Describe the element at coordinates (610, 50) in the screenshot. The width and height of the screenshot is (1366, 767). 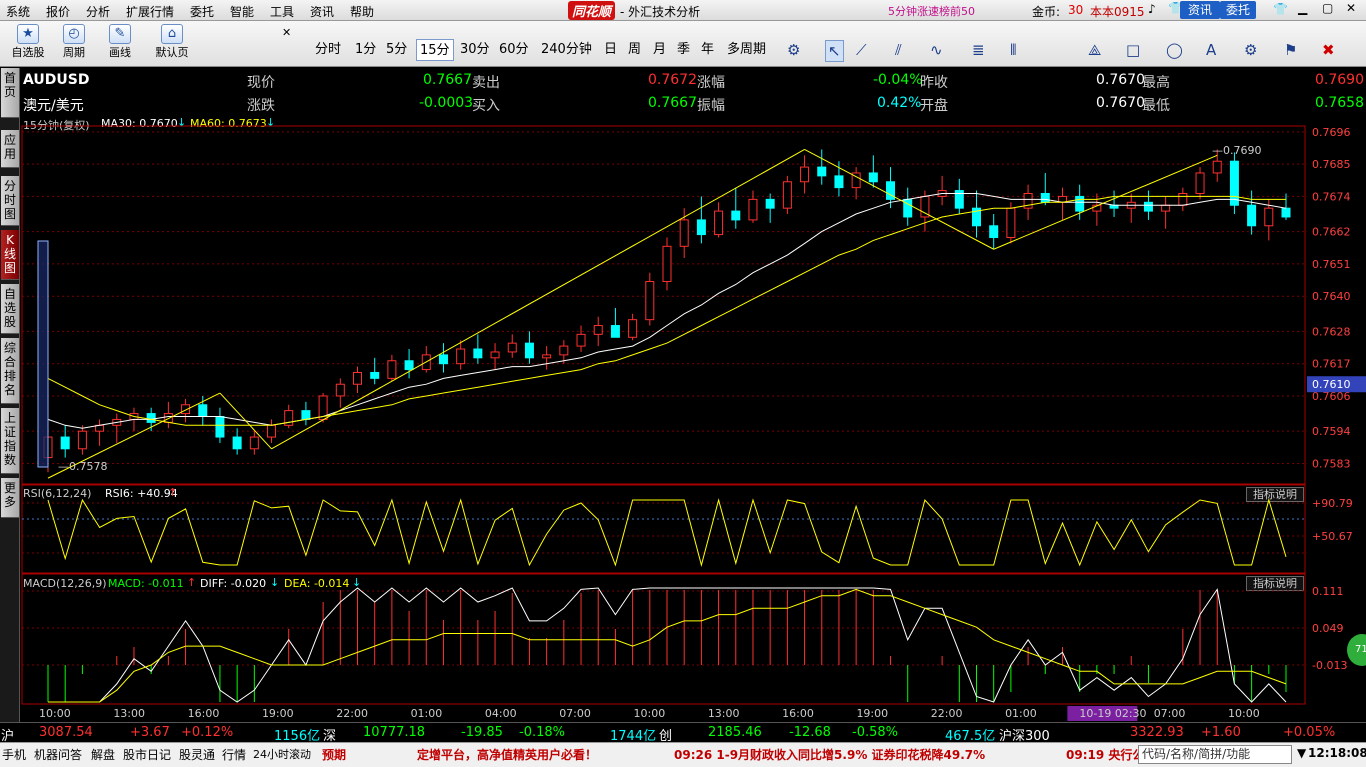
I see `period-day: 日` at that location.